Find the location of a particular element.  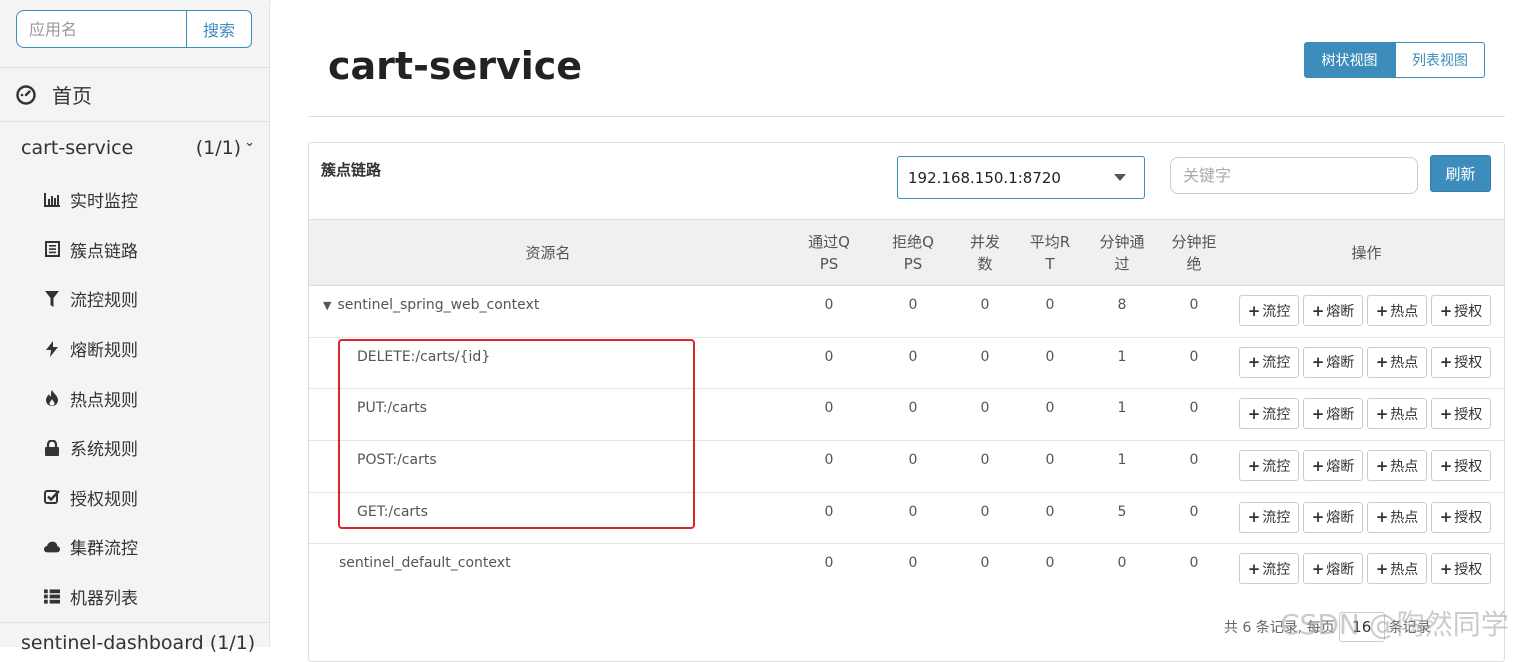

metric-cell-pass-min: 8 is located at coordinates (1122, 311).